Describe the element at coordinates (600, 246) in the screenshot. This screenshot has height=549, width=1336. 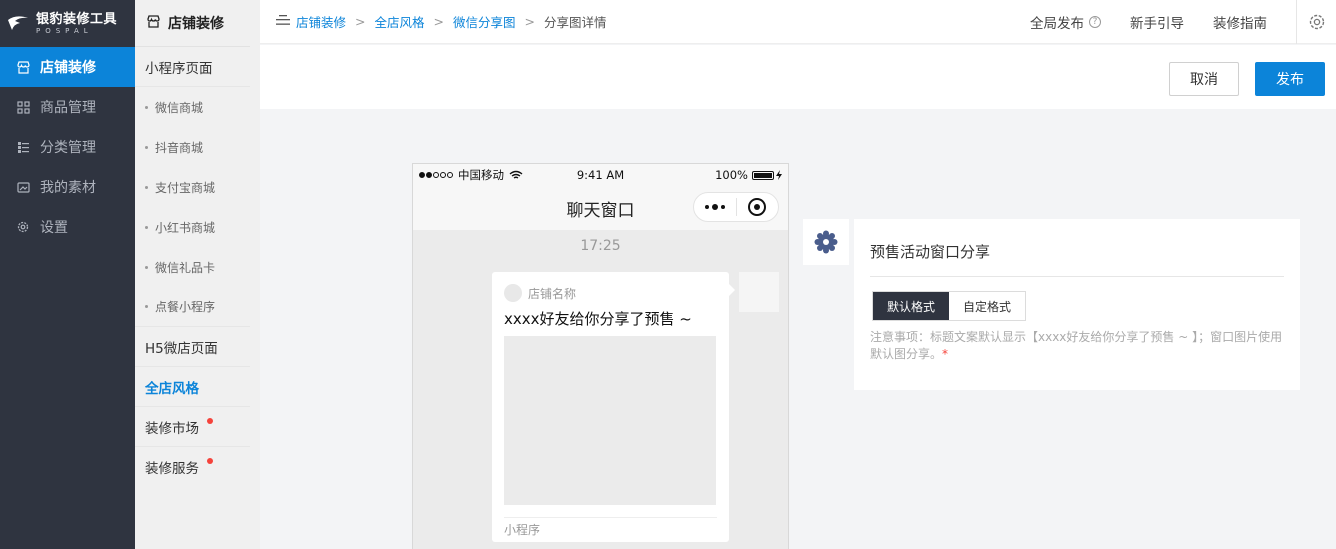
I see `chat-timestamp: 17:25` at that location.